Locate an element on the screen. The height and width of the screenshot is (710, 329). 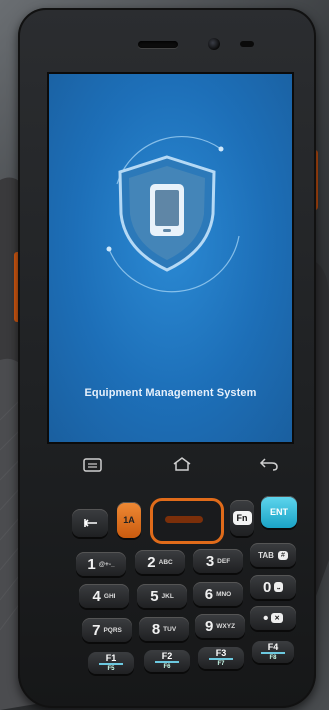
space-icon: ⎵ is located at coordinates (278, 587).